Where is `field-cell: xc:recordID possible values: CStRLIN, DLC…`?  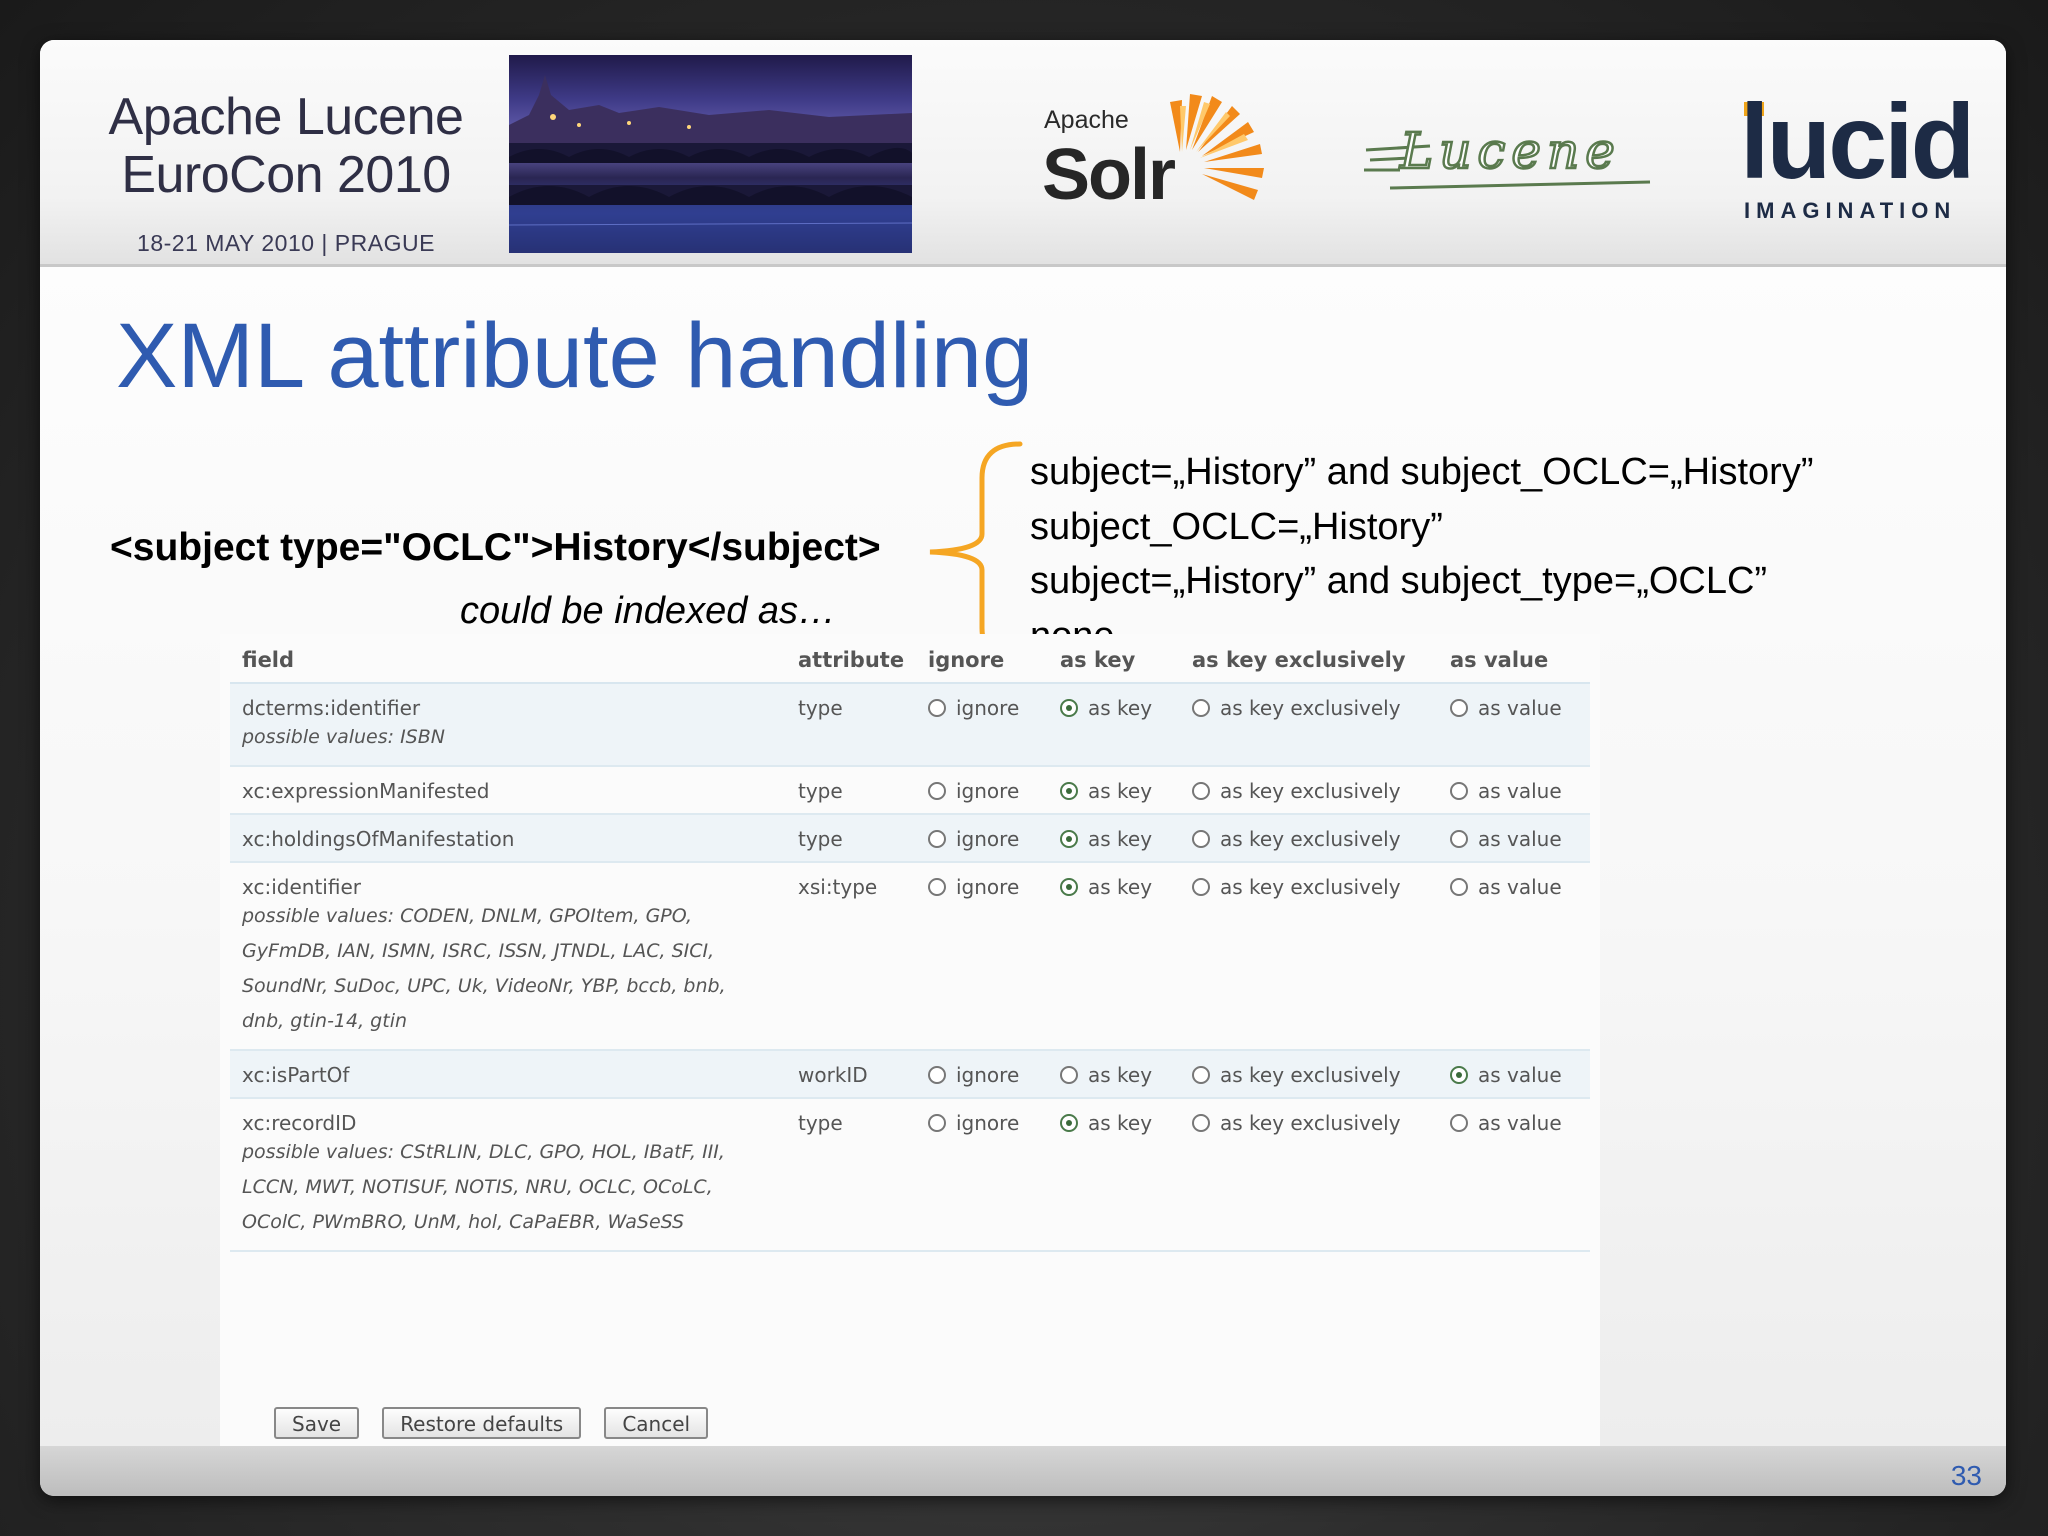 field-cell: xc:recordID possible values: CStRLIN, DLC… is located at coordinates (508, 1175).